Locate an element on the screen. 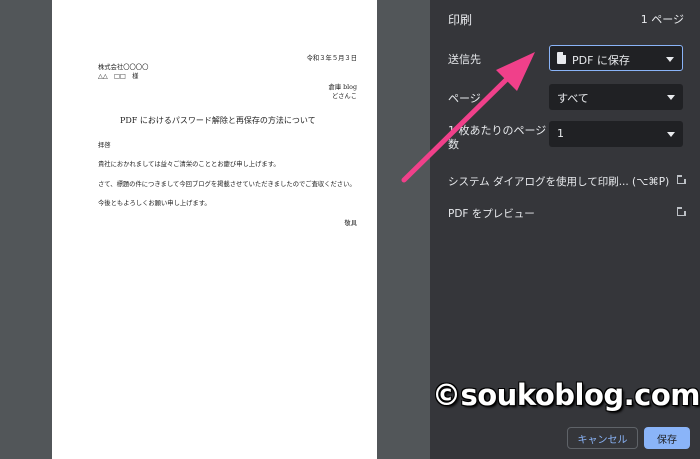 The height and width of the screenshot is (459, 700). doc-date: 令和３年５月３日 is located at coordinates (331, 58).